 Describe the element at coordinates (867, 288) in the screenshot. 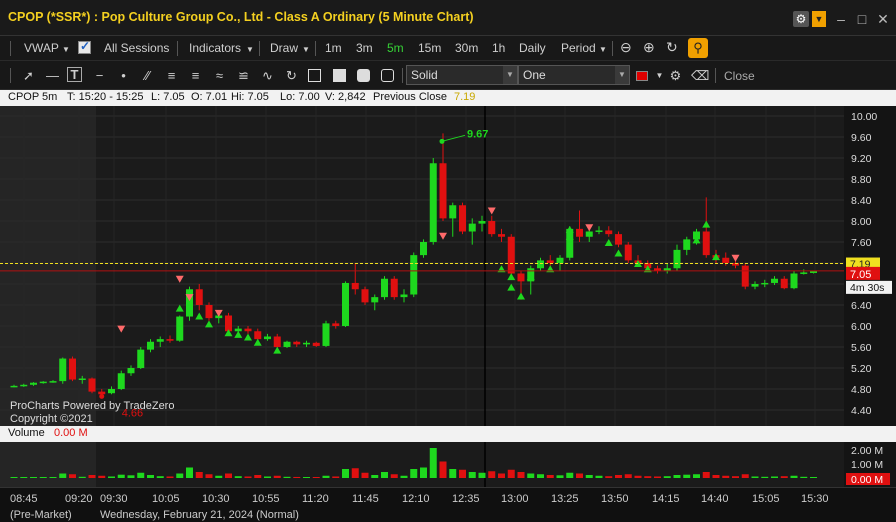

I see `countdown-label: 4m 30s` at that location.